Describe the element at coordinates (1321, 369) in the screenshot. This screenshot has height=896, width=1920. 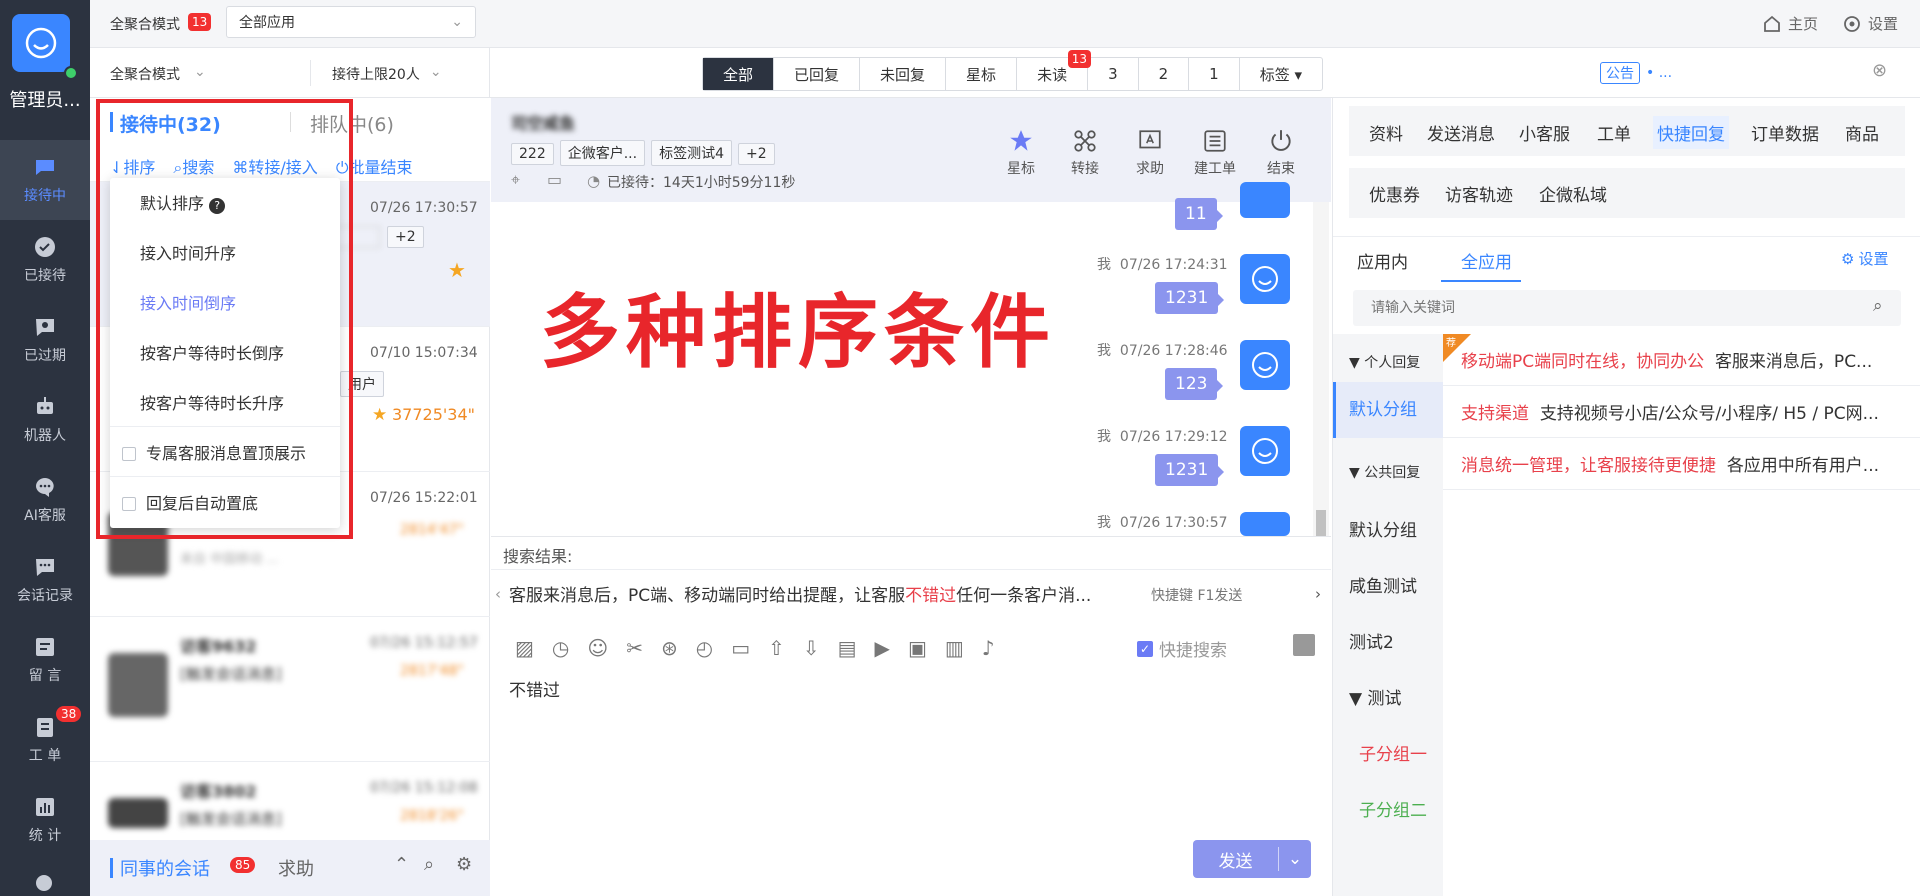
I see `scrollbar` at that location.